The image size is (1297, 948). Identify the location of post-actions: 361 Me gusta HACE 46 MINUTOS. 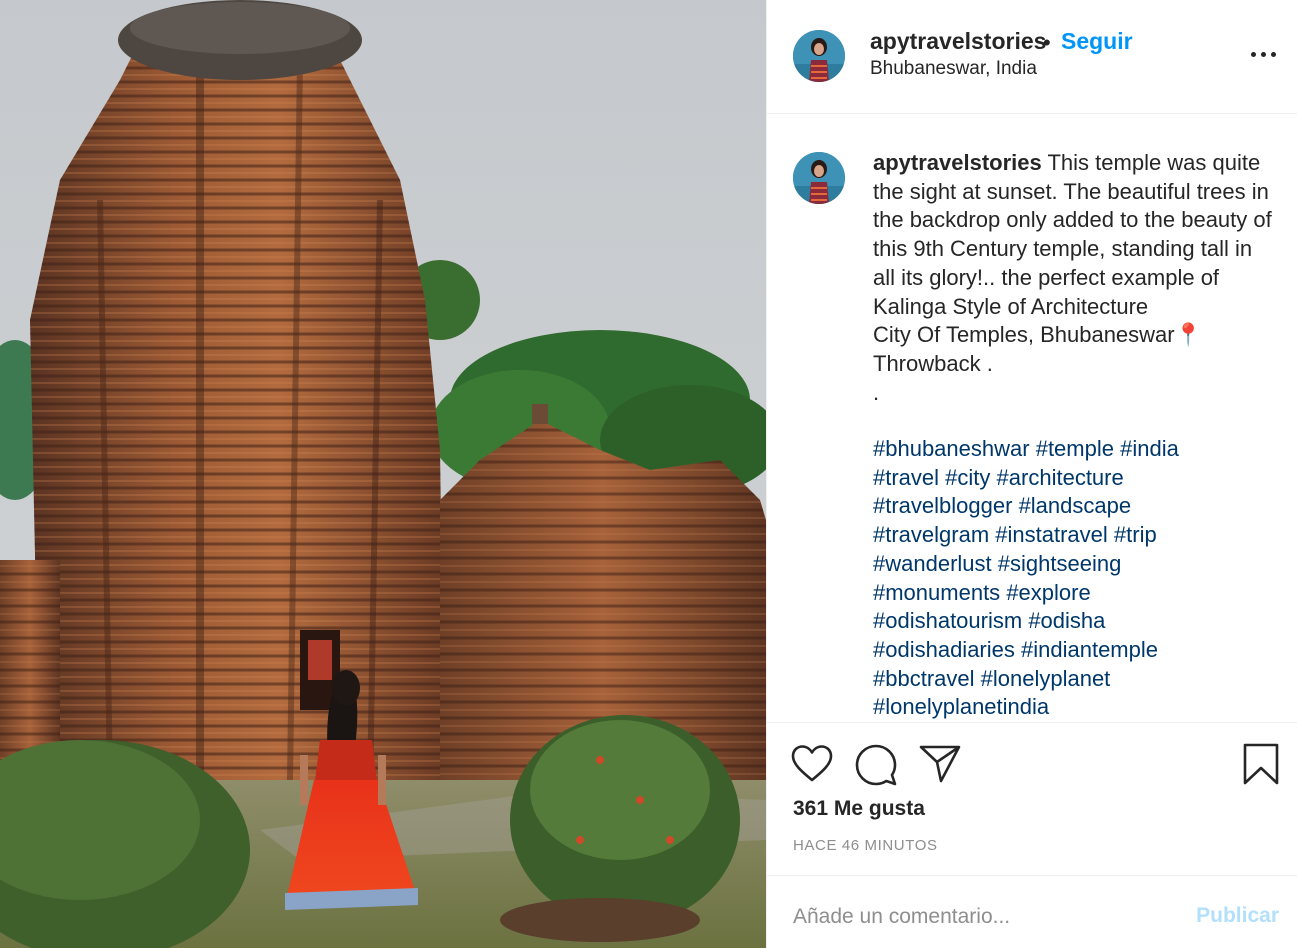
(1032, 799).